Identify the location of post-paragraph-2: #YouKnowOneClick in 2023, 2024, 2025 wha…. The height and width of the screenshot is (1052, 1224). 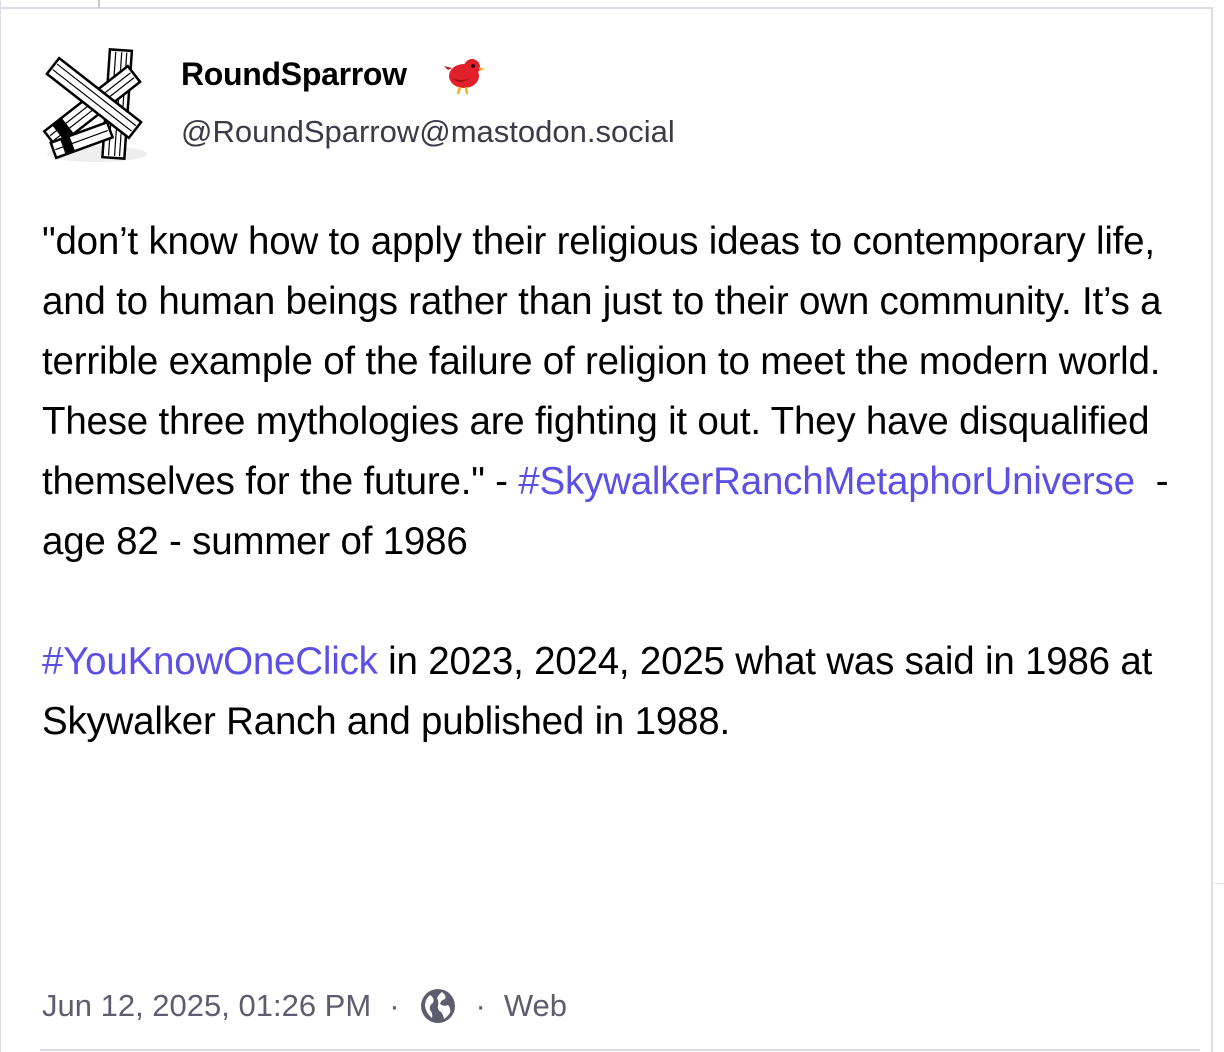
(617, 692).